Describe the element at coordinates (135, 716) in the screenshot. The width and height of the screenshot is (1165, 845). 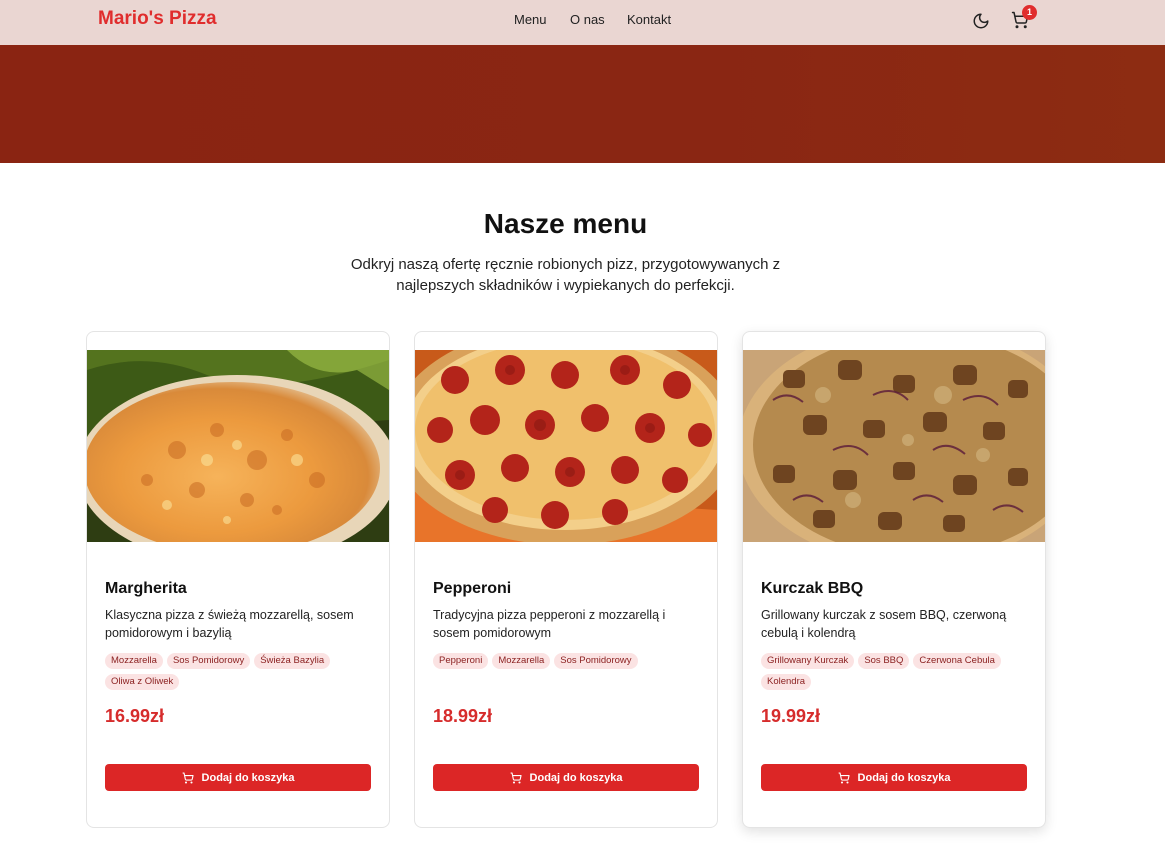
I see `pizza-price: 16.99zł` at that location.